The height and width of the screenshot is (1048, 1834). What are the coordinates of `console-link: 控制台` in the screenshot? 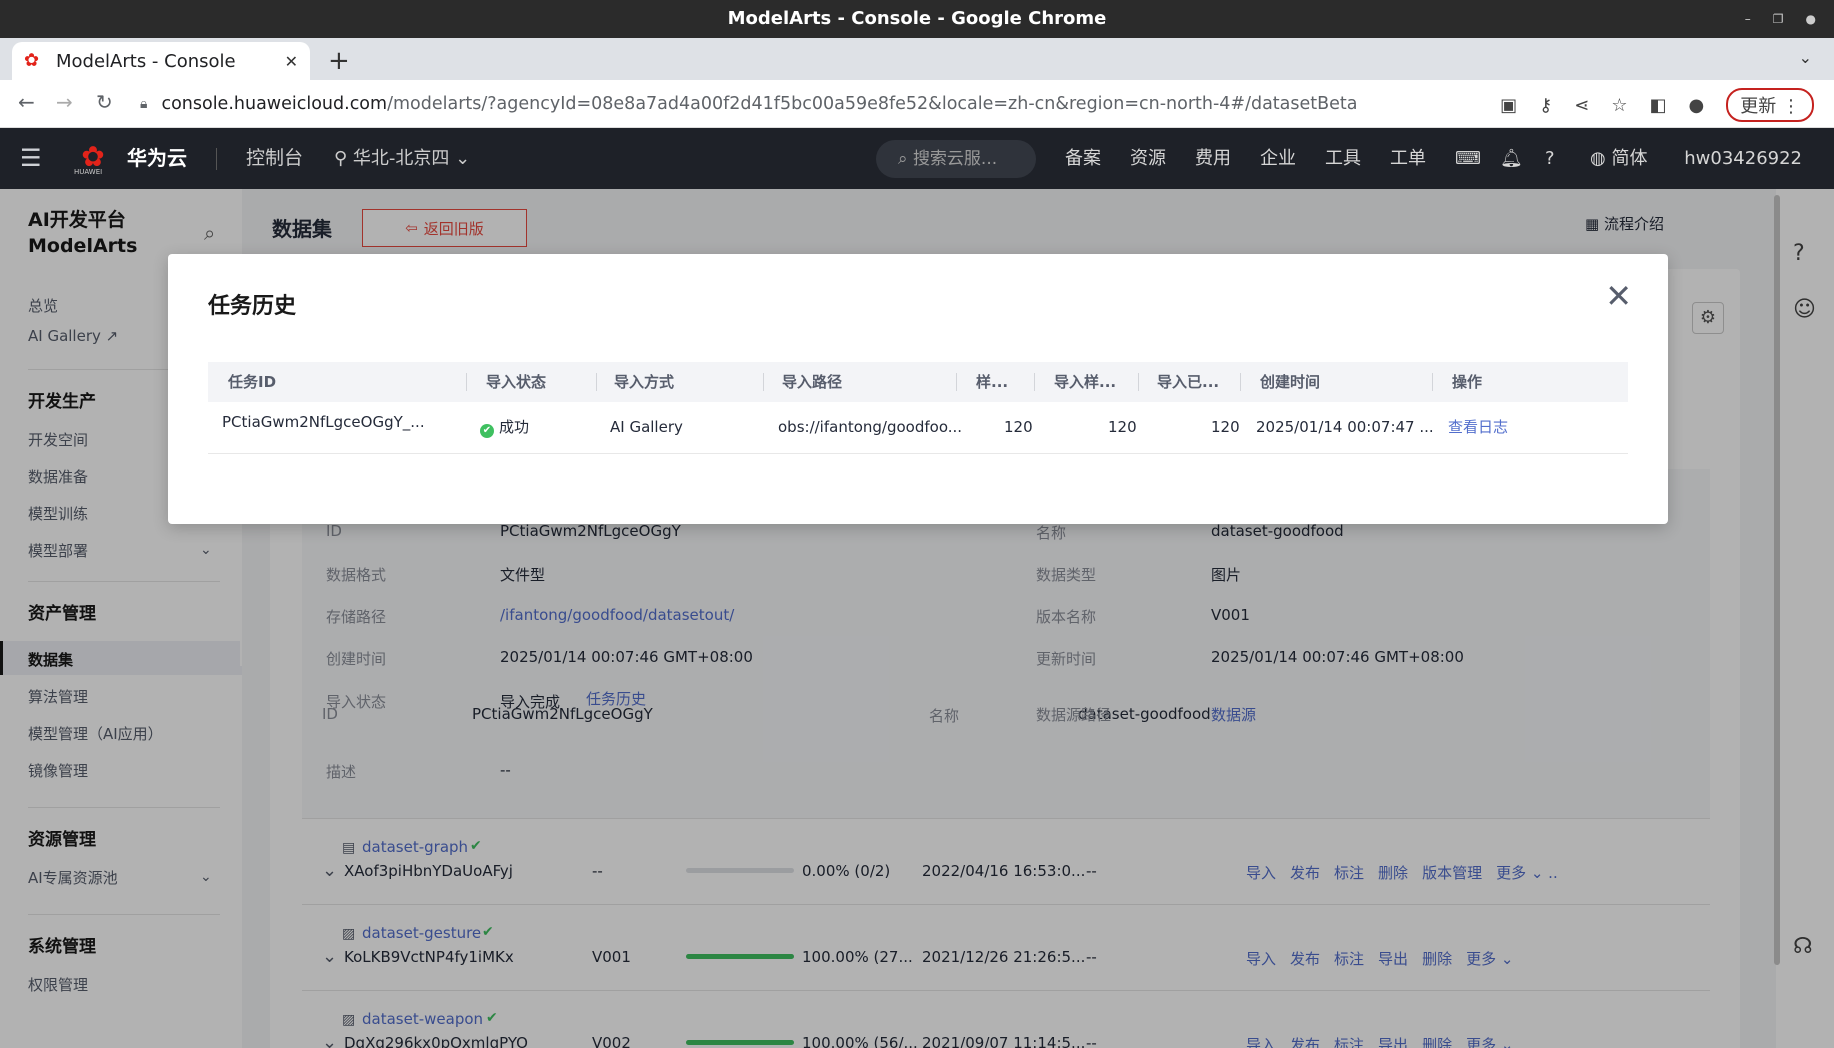 It's located at (274, 158).